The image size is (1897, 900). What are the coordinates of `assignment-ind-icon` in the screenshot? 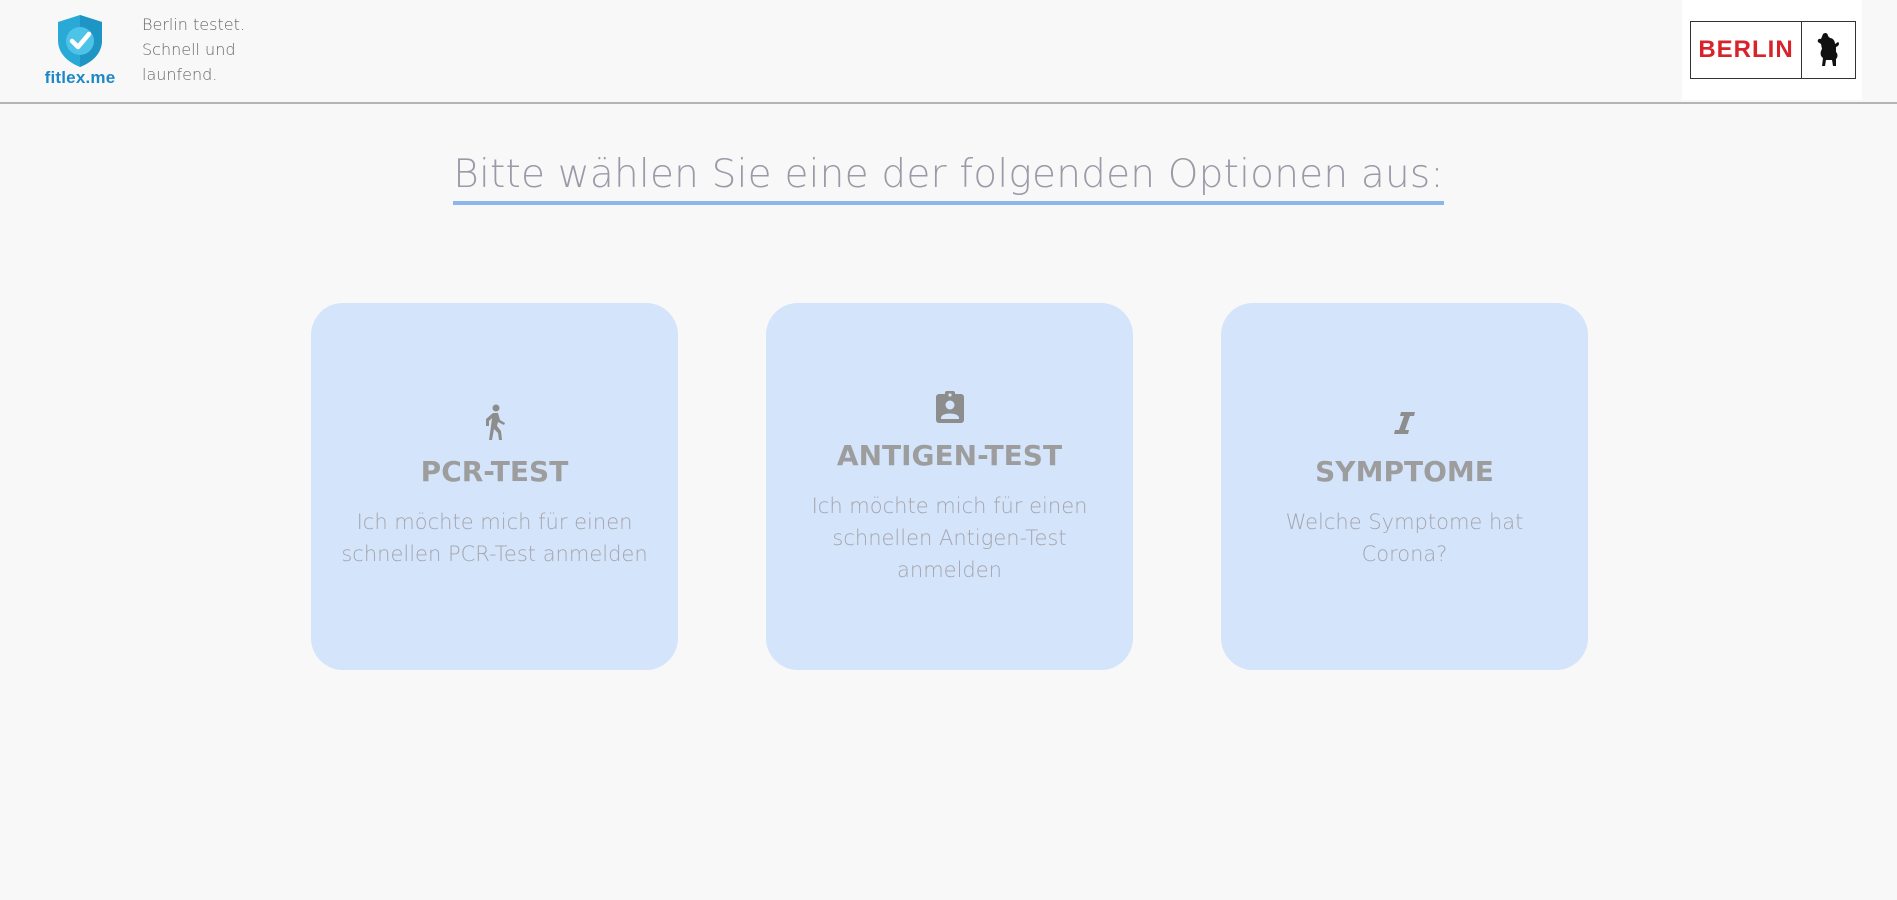 It's located at (950, 407).